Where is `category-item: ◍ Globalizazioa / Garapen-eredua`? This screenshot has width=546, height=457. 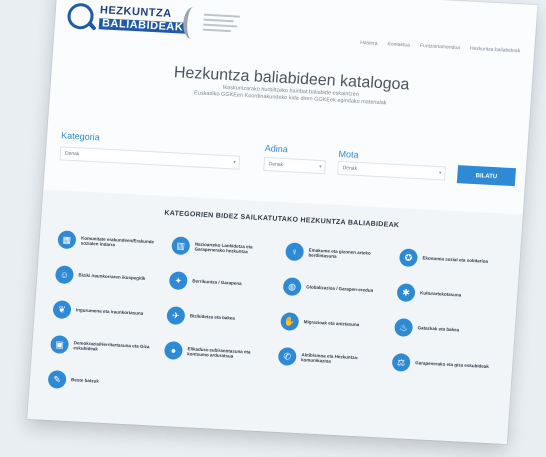 category-item: ◍ Globalizazioa / Garapen-eredua is located at coordinates (333, 288).